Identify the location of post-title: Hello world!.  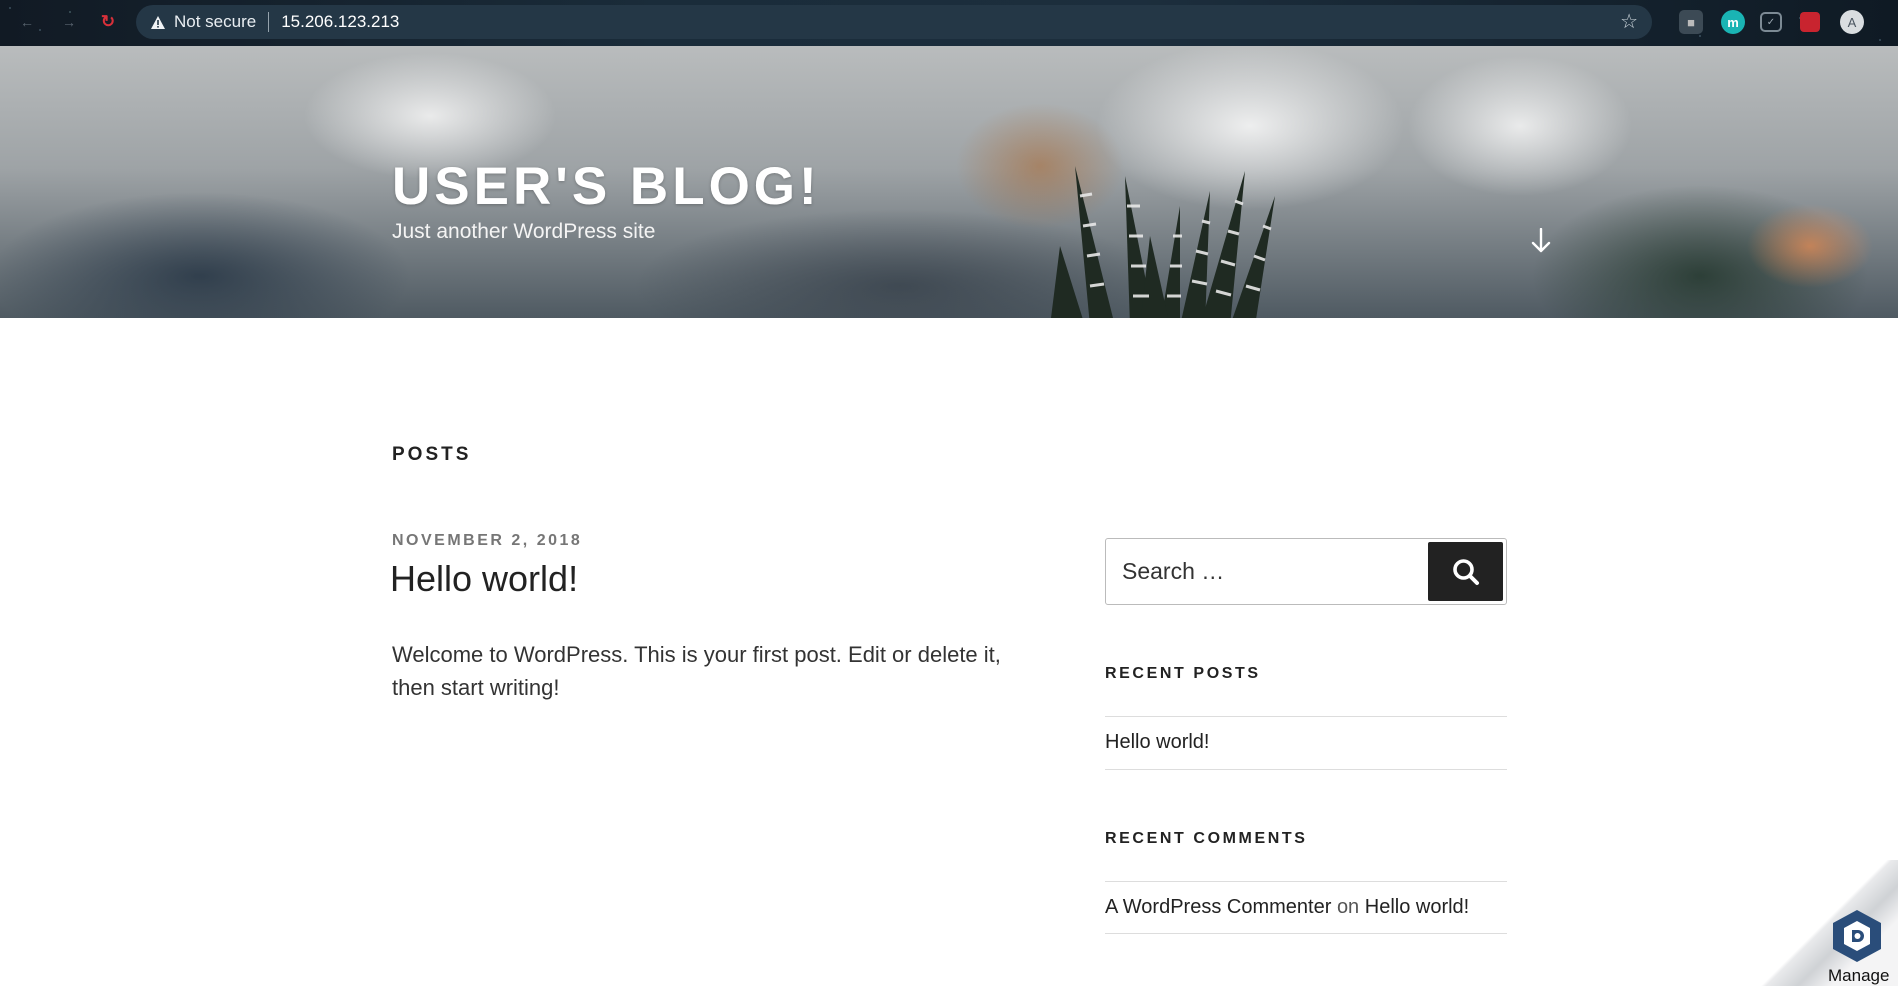
(484, 579).